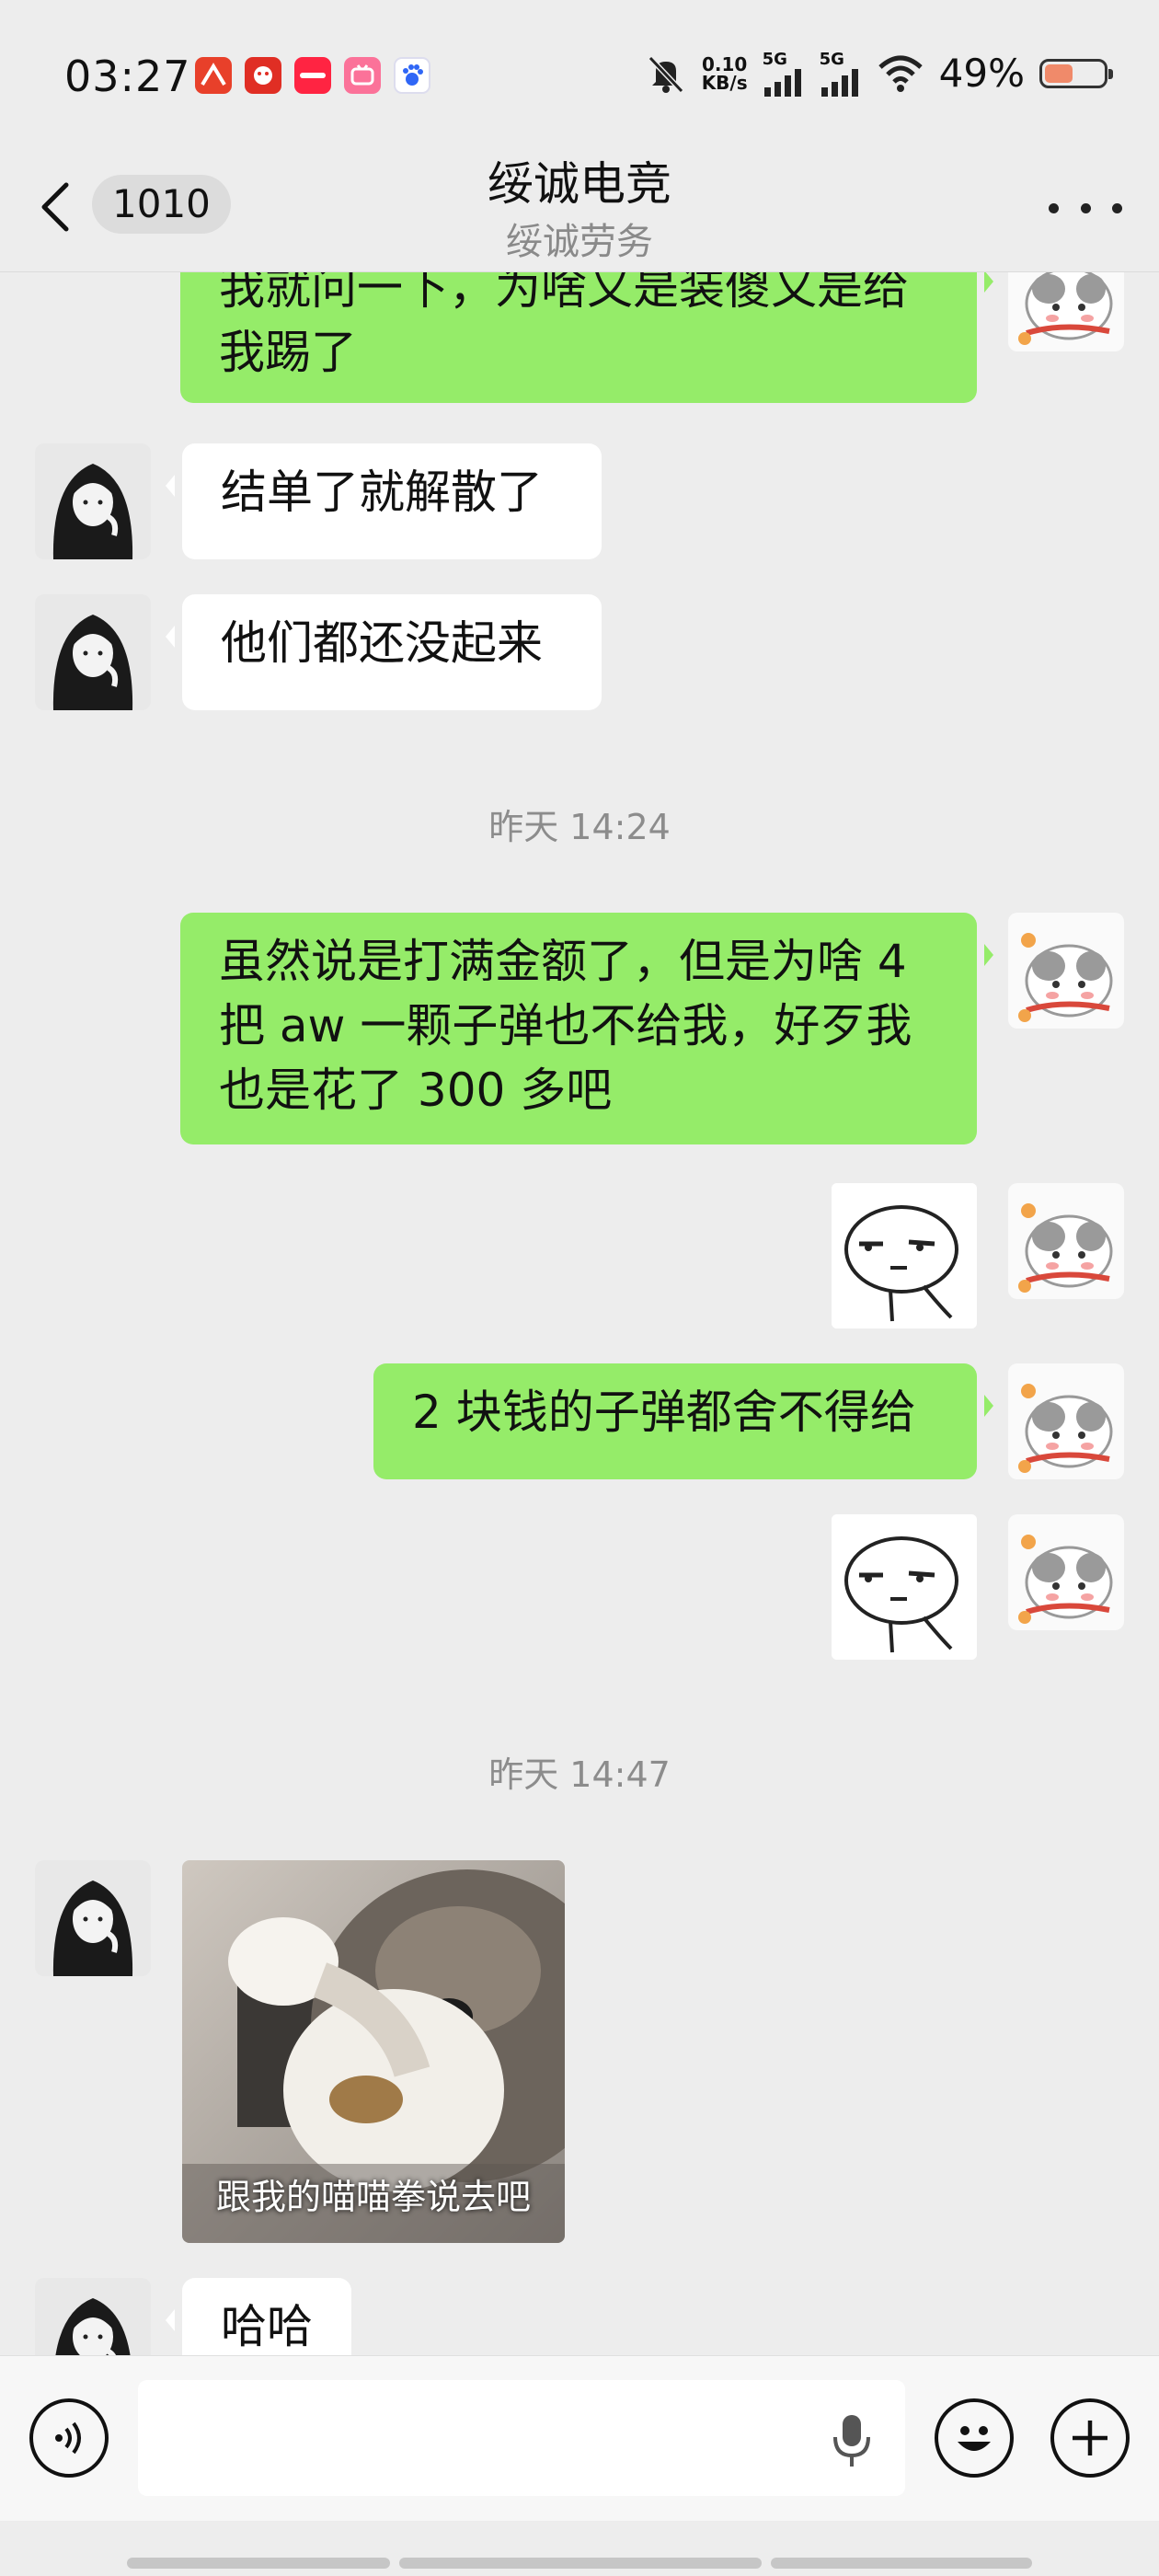 The height and width of the screenshot is (2576, 1159). What do you see at coordinates (579, 184) in the screenshot?
I see `chat-title: 绥诚电竞` at bounding box center [579, 184].